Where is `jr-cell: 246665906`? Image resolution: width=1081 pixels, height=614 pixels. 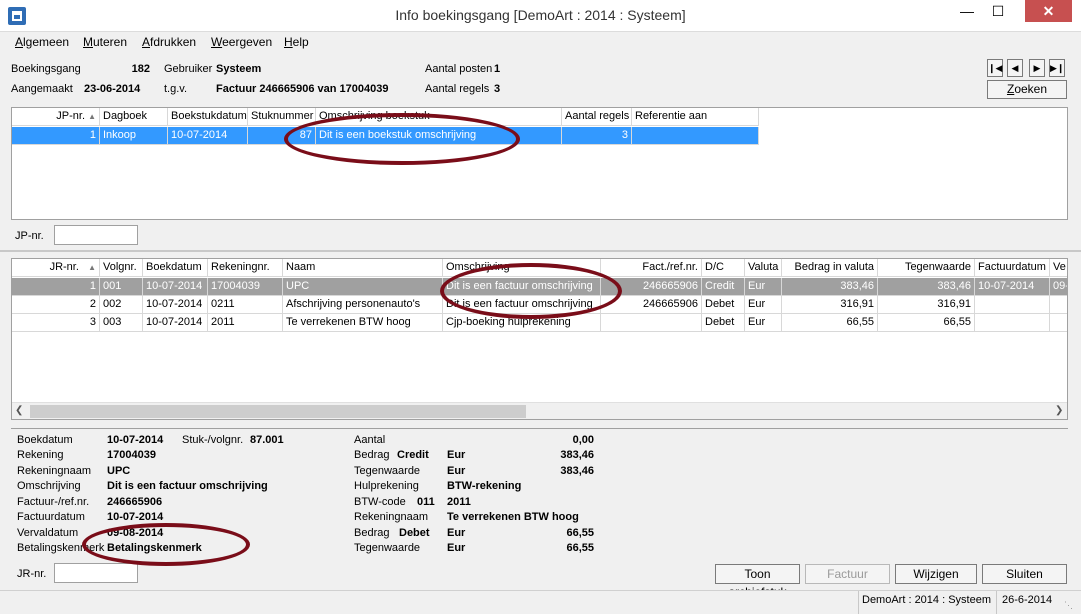
jr-cell: 246665906 is located at coordinates (651, 305).